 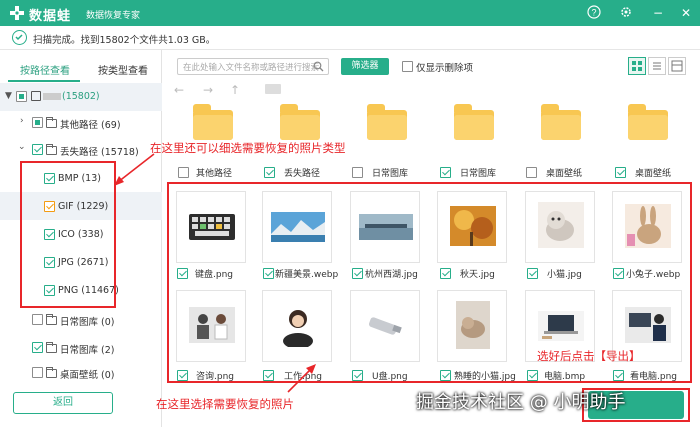 I want to click on settings-icon, so click(x=626, y=12).